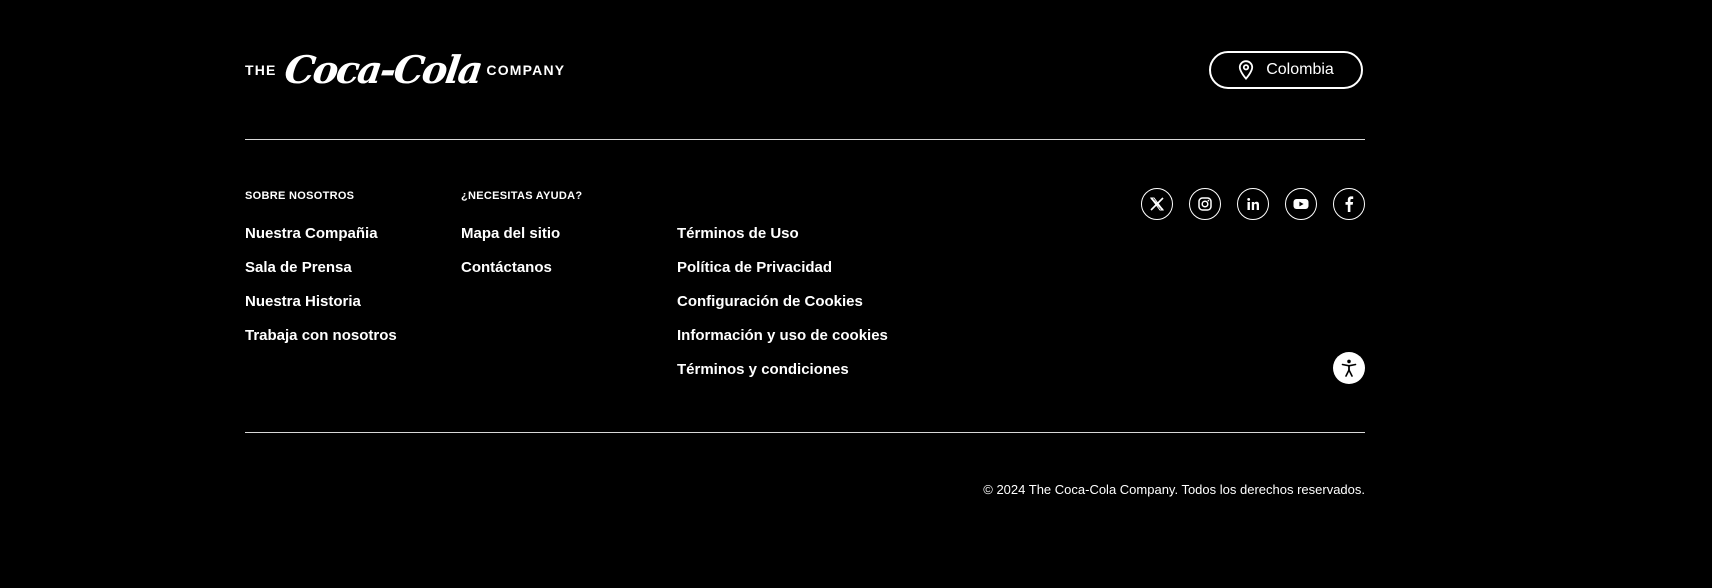  I want to click on footer-link-nuestra-compania: Nuestra Compañia, so click(311, 233).